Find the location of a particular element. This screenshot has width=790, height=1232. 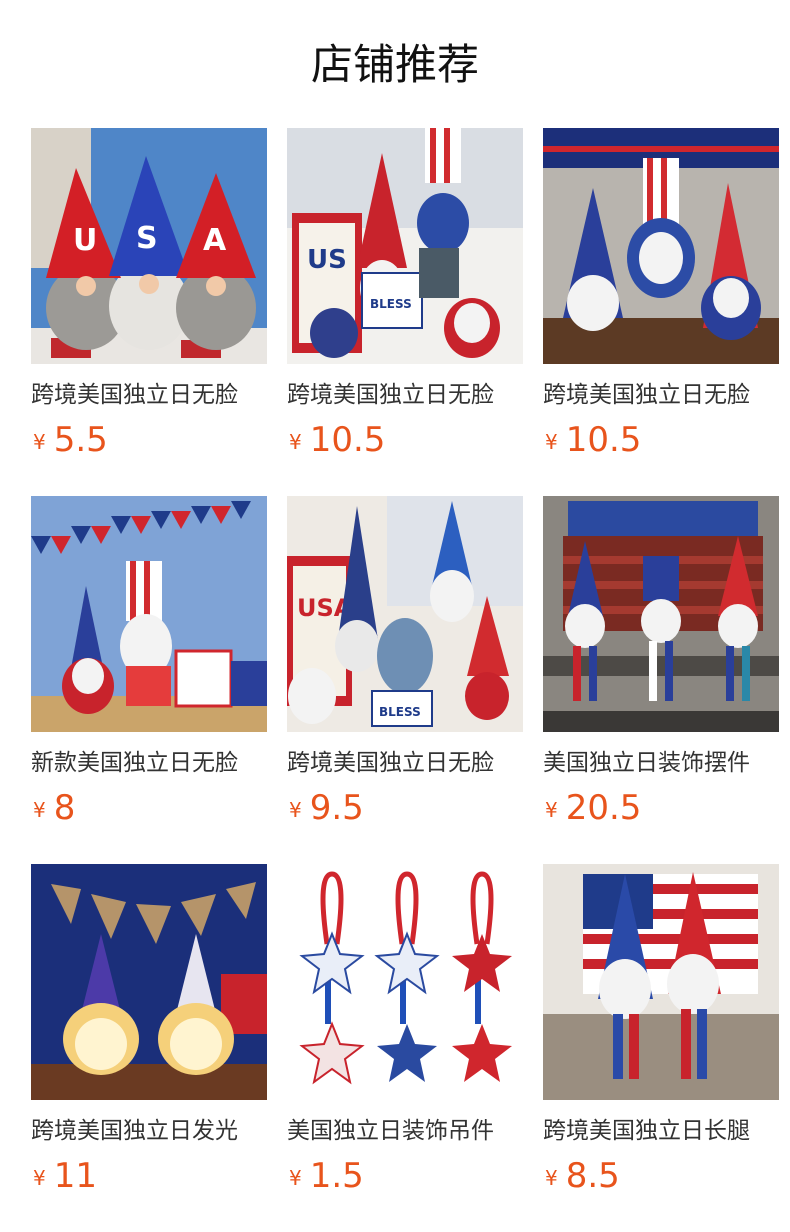

product-card: USA BLESS 跨境美国独立日无脸 ¥9.5 is located at coordinates (405, 662).